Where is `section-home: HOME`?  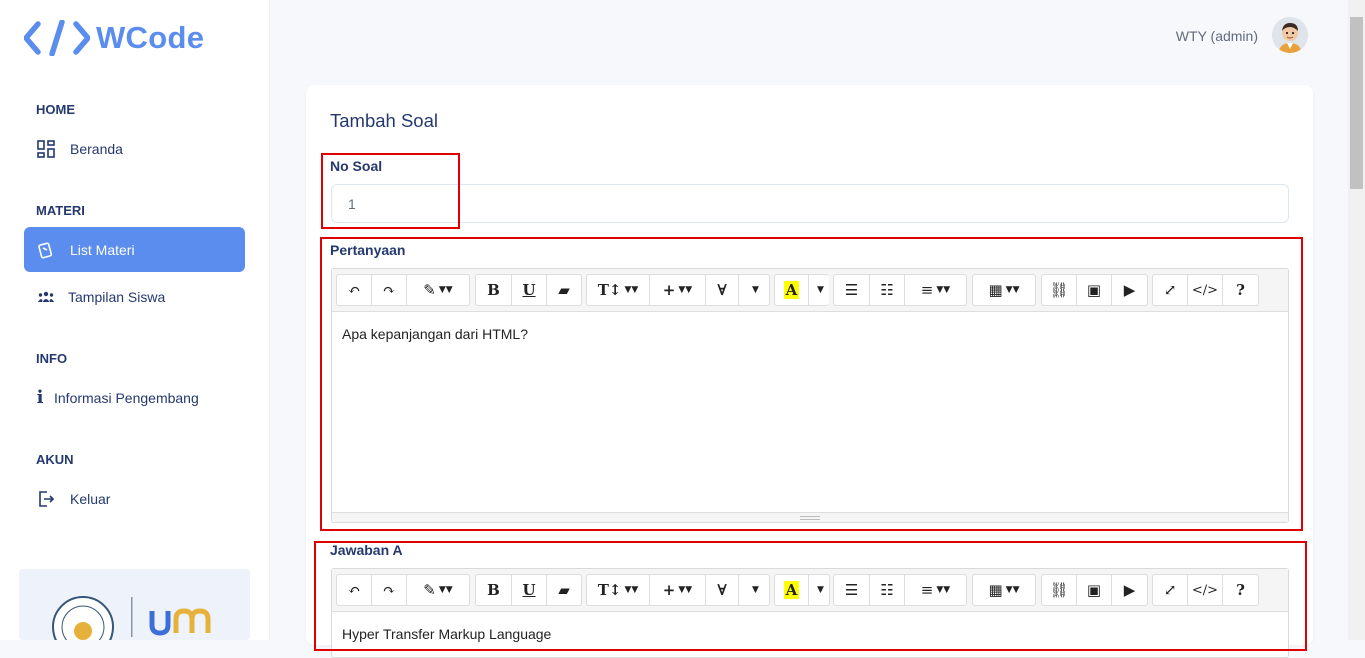
section-home: HOME is located at coordinates (55, 109).